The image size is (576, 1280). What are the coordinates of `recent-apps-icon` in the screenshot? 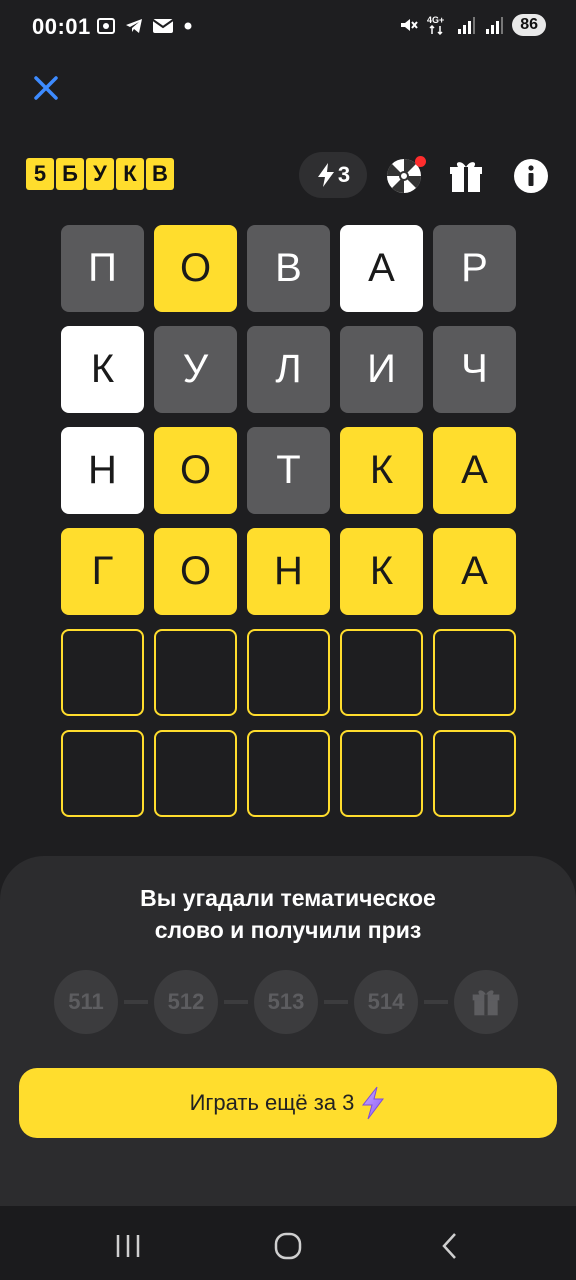 It's located at (128, 1246).